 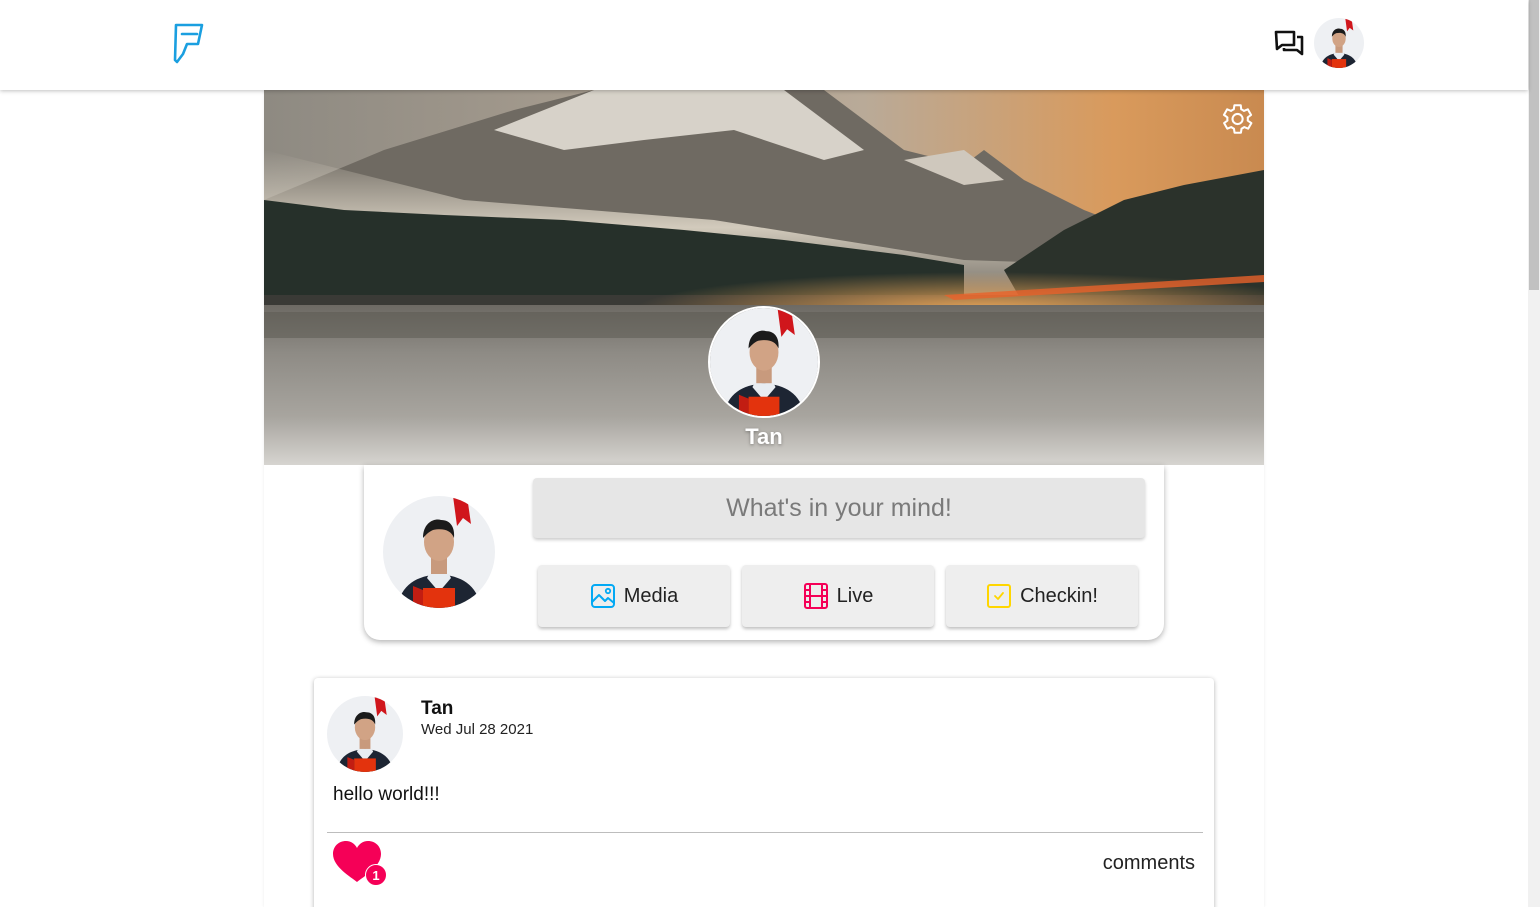 I want to click on live-button: Live, so click(x=838, y=596).